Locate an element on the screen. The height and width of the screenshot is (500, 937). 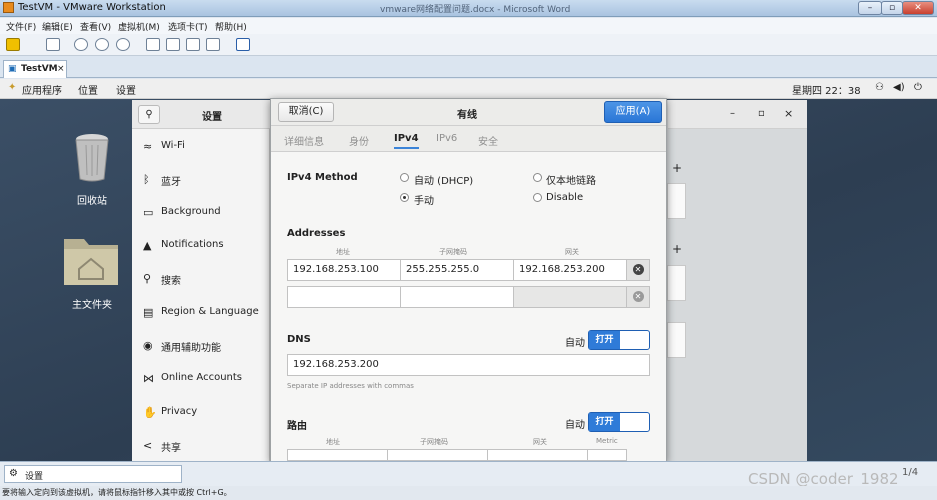
accessibility-icon: ◉ is located at coordinates (148, 345).